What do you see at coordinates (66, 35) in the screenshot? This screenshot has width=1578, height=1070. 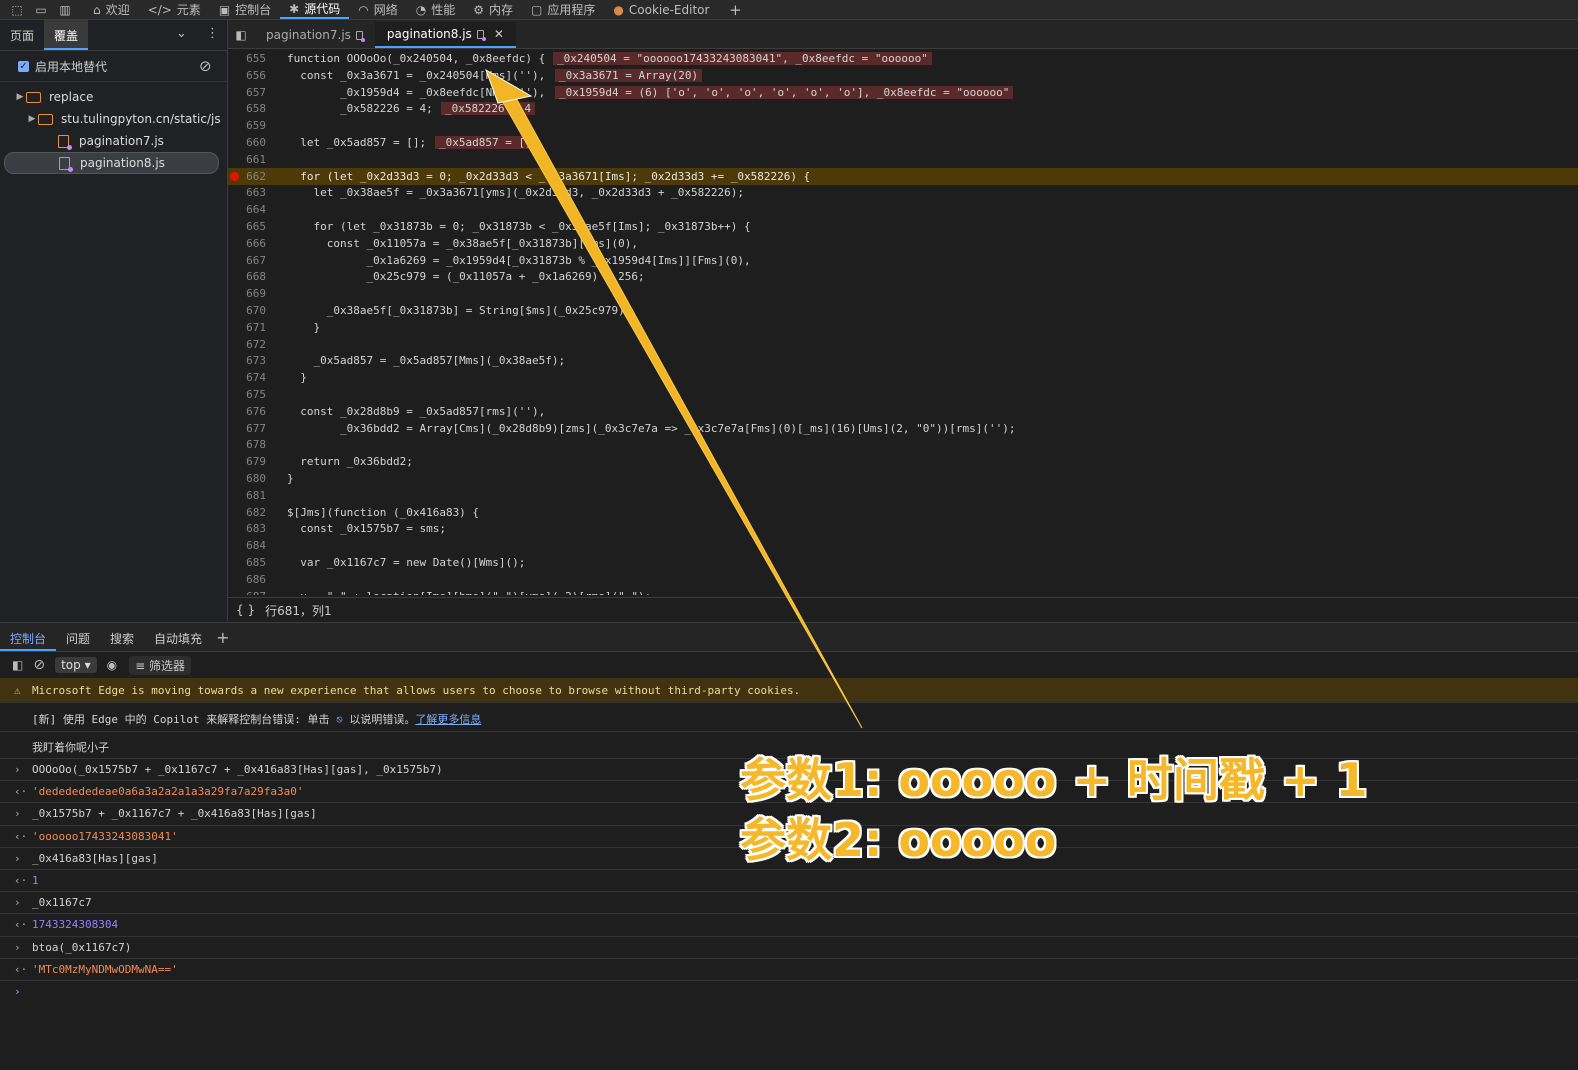 I see `tab-overrides: 覆盖` at bounding box center [66, 35].